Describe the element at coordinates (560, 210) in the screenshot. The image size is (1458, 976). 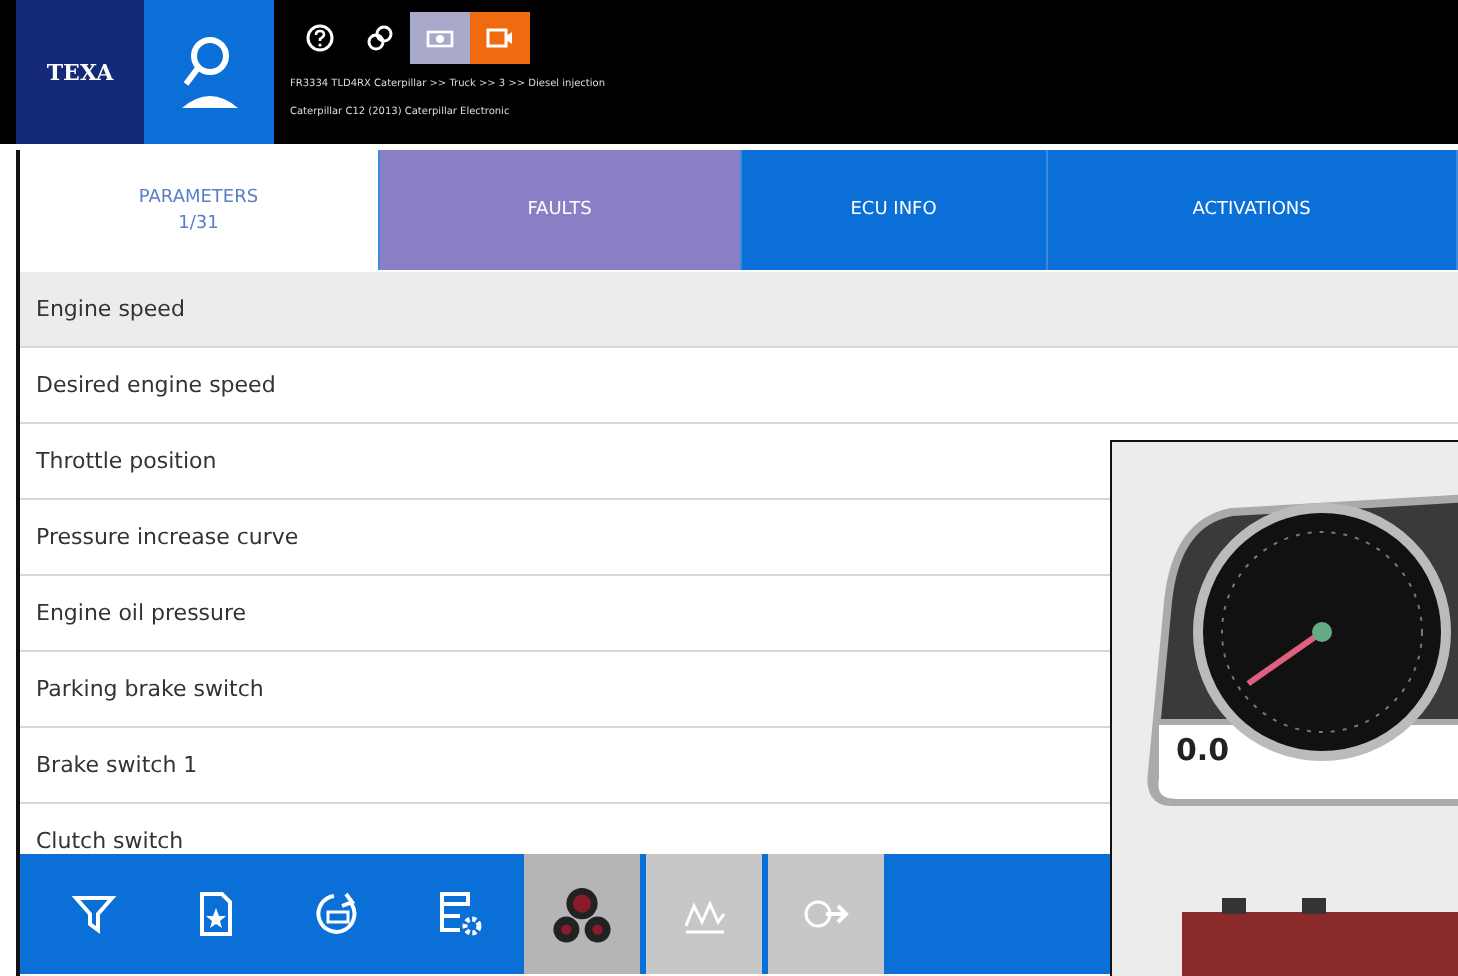
I see `tab: FAULTS` at that location.